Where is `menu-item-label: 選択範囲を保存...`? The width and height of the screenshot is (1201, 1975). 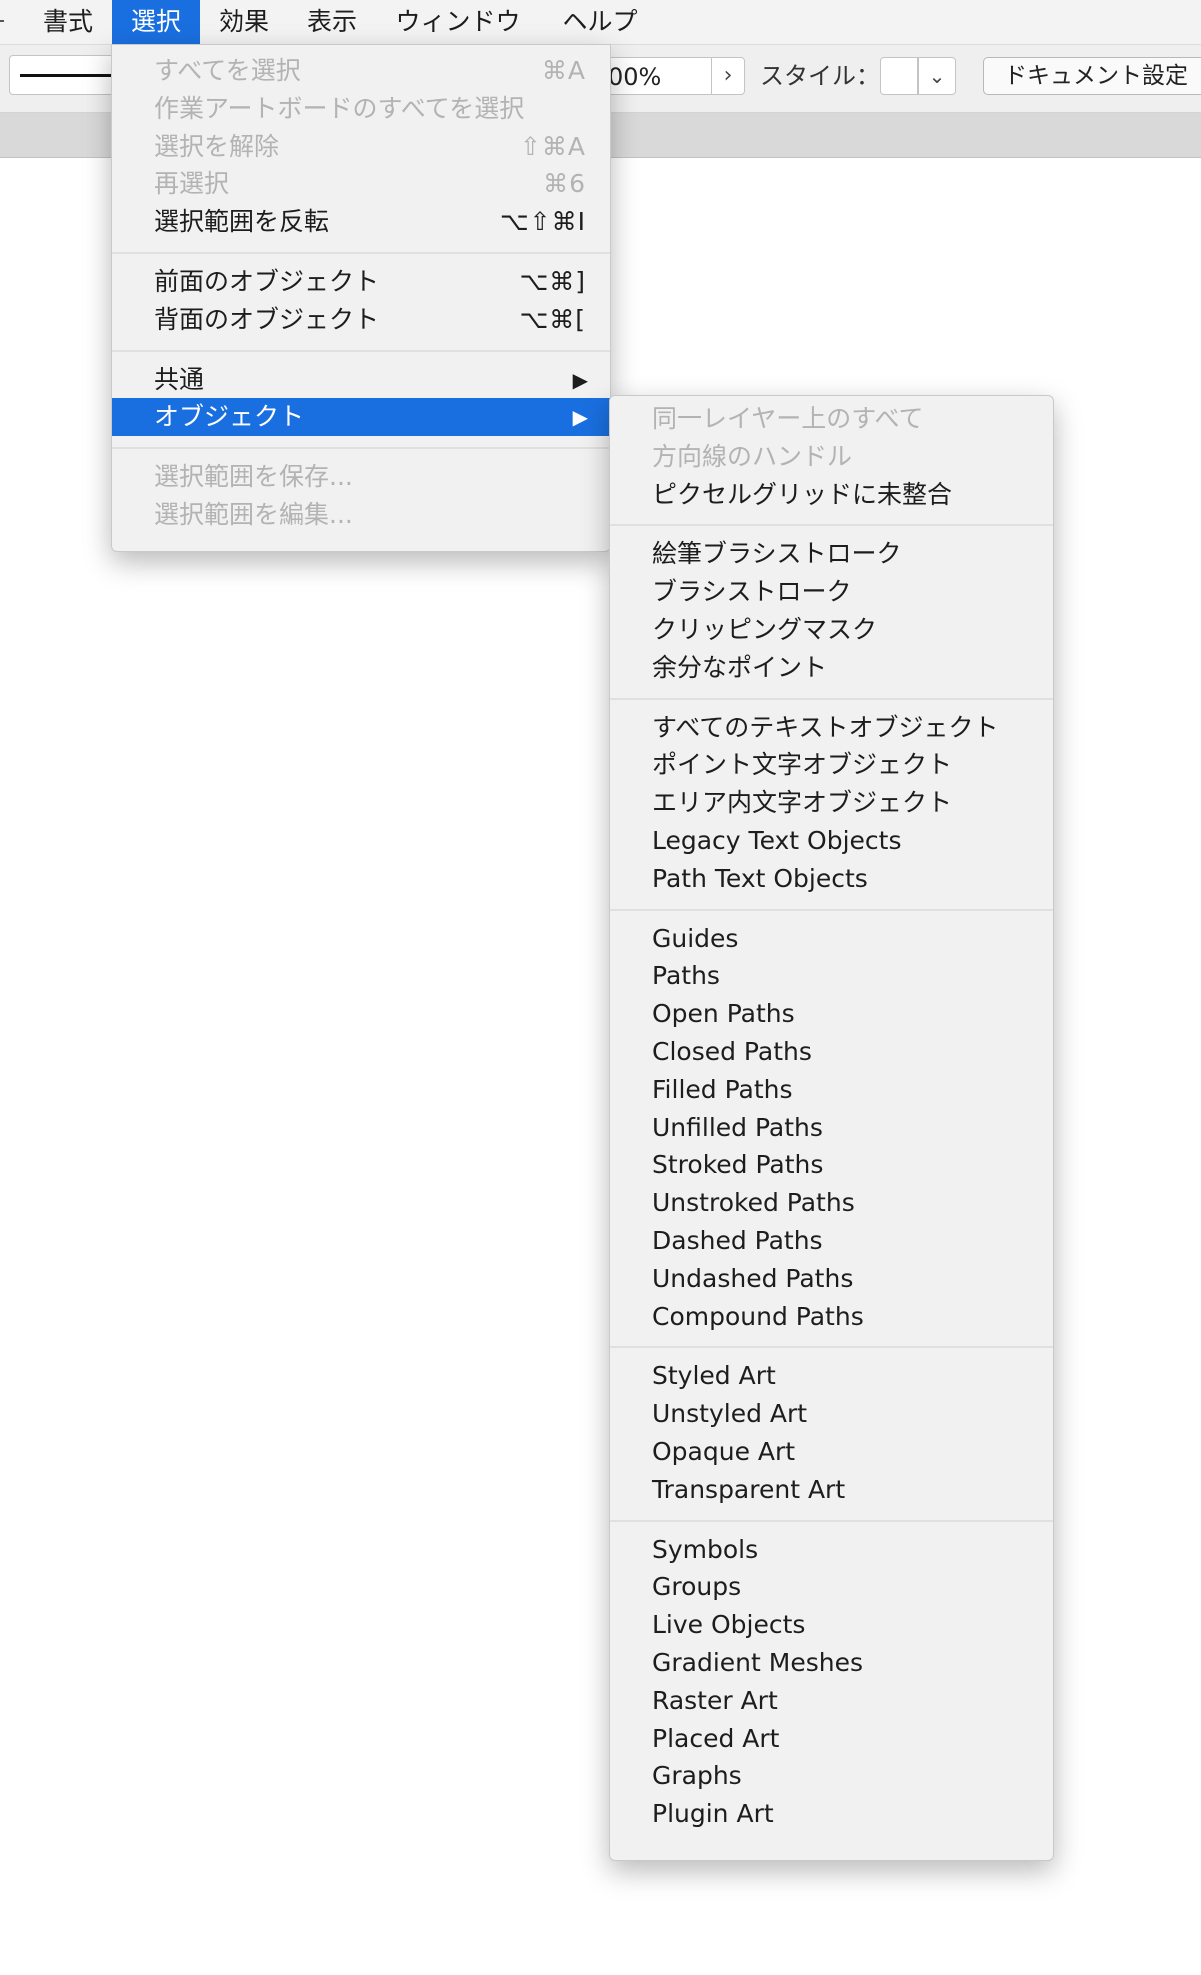 menu-item-label: 選択範囲を保存... is located at coordinates (253, 477).